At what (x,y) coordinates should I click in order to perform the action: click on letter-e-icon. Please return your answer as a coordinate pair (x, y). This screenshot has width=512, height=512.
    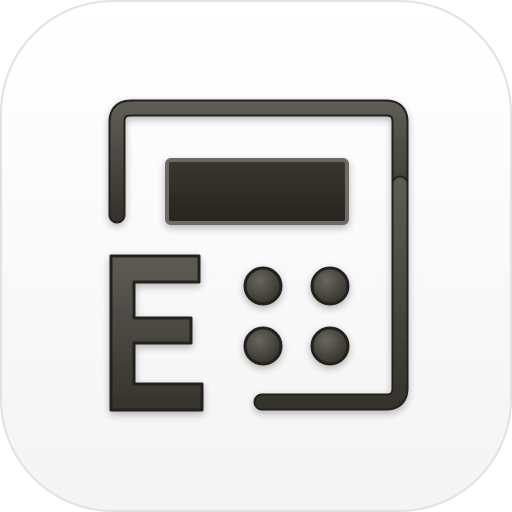
    Looking at the image, I should click on (156, 333).